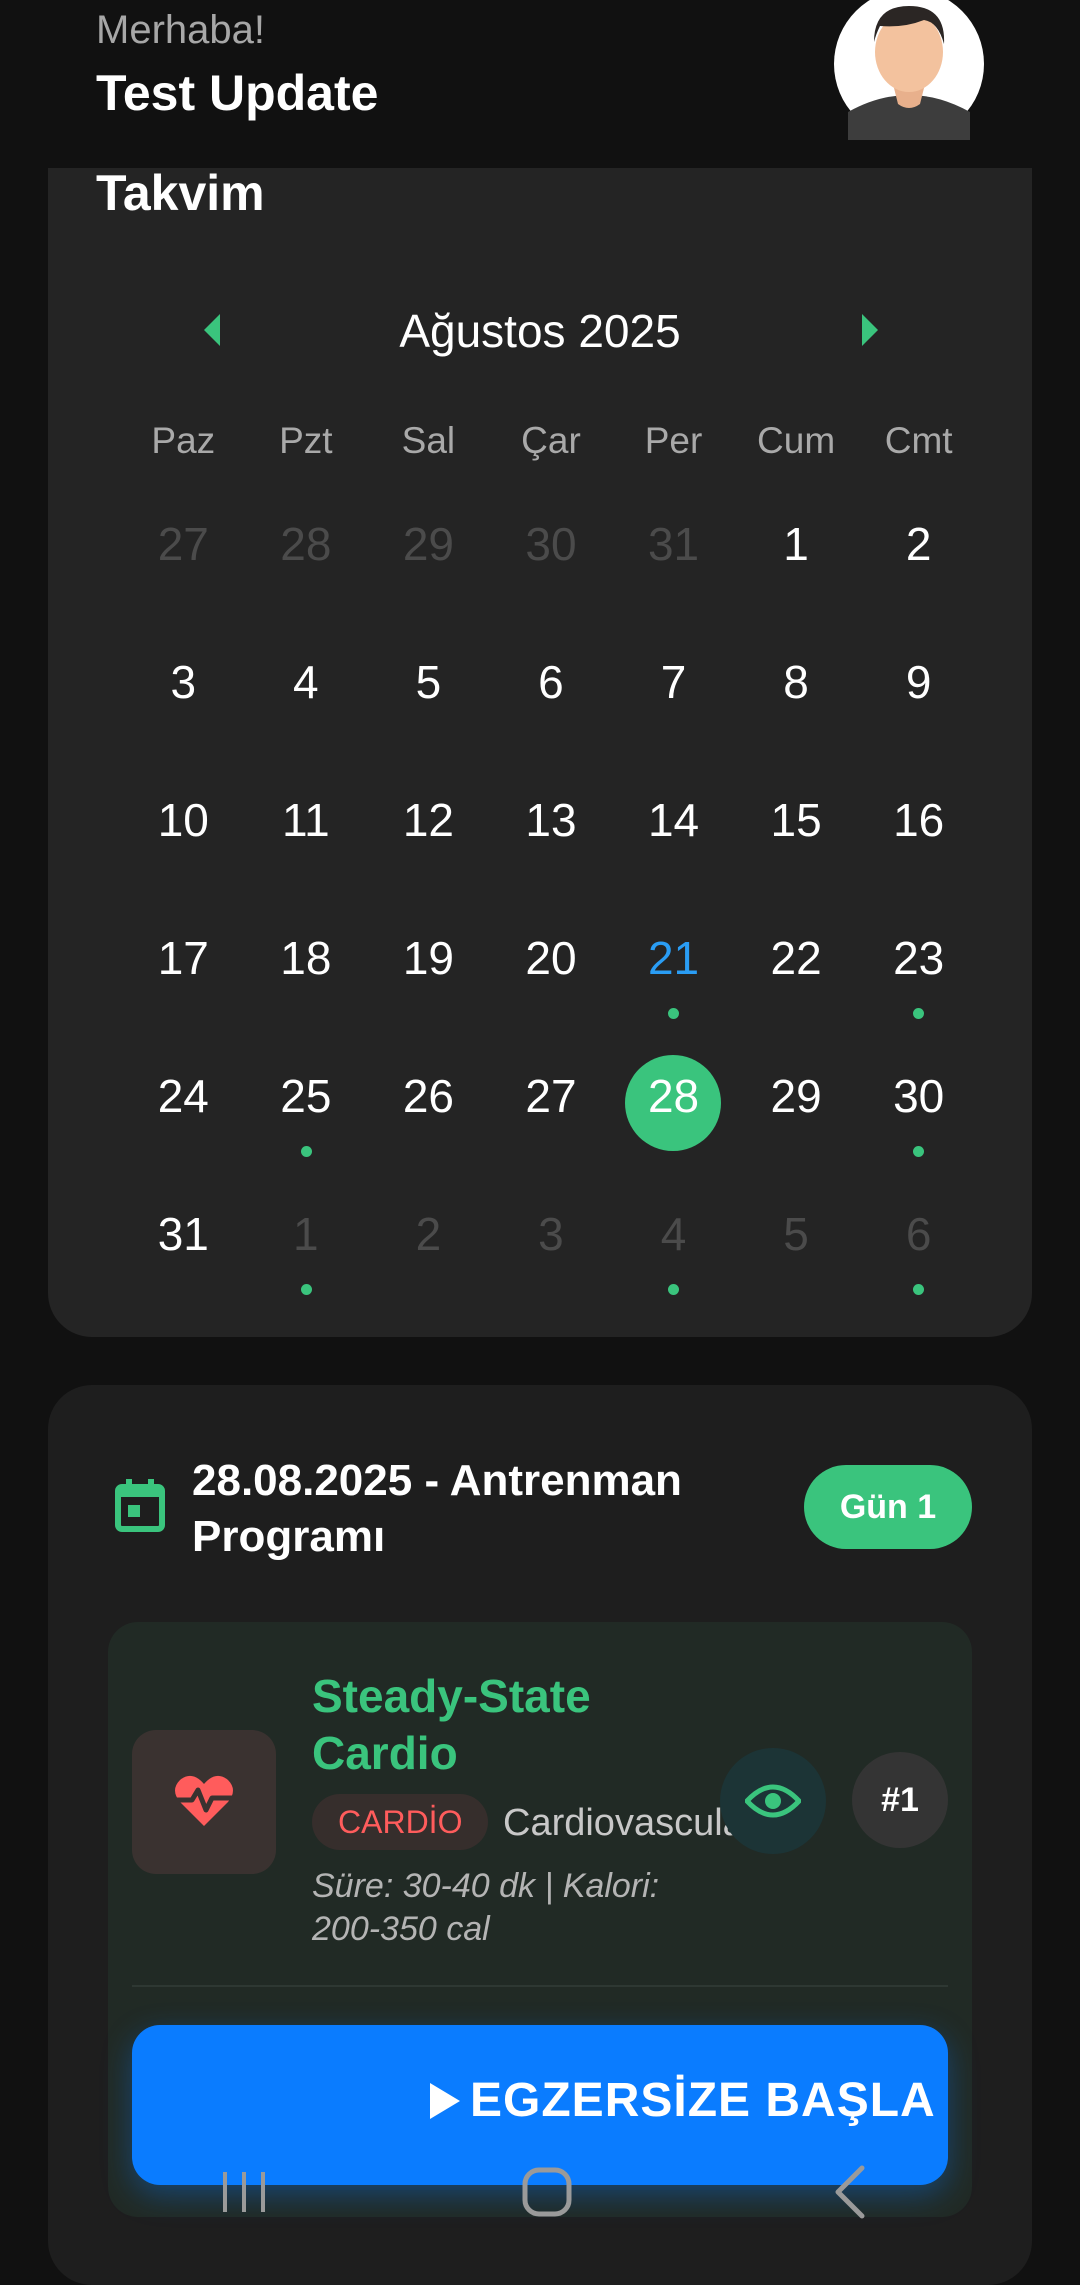  What do you see at coordinates (183, 835) in the screenshot?
I see `calendar-day: 10` at bounding box center [183, 835].